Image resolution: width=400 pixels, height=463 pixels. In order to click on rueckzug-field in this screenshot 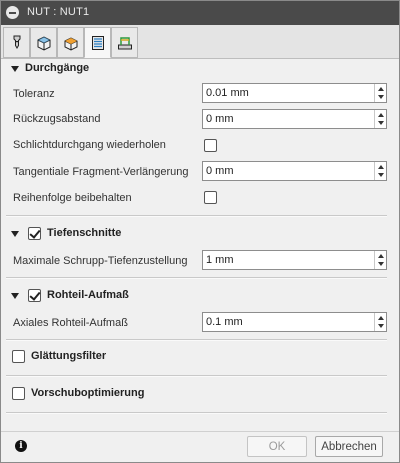, I will do `click(294, 119)`.